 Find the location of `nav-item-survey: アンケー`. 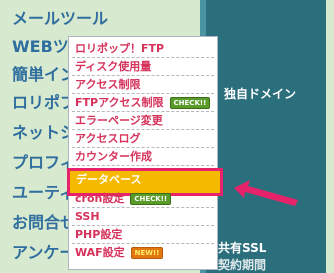

nav-item-survey: アンケー is located at coordinates (37, 253).